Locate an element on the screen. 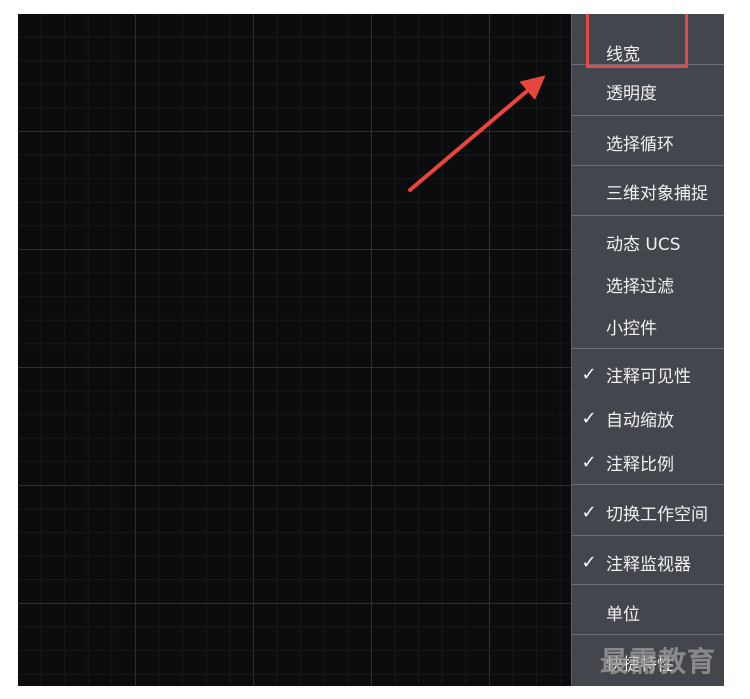 This screenshot has height=699, width=750. menu-item-annotation-visibility: ✓ 注释可见性 is located at coordinates (648, 374).